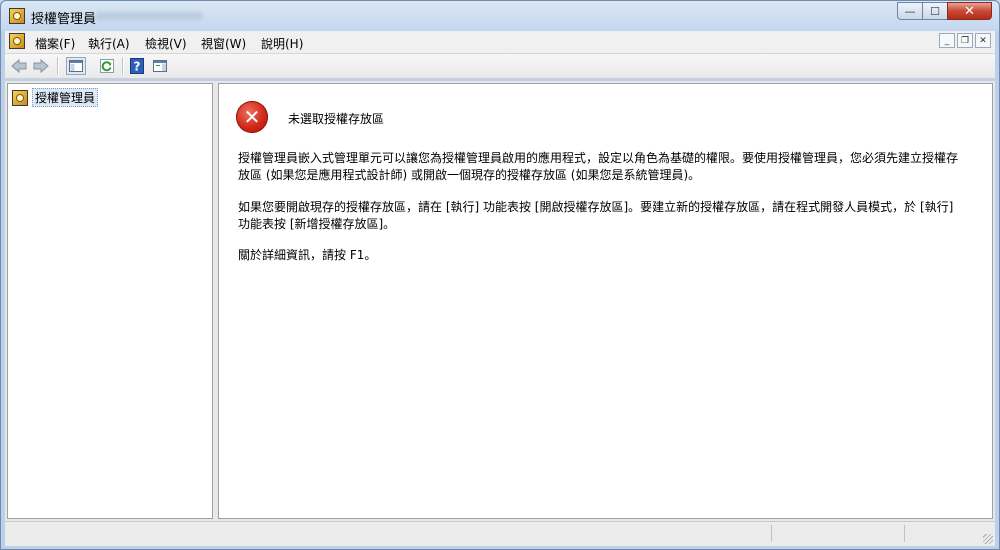 The height and width of the screenshot is (550, 1000). What do you see at coordinates (307, 255) in the screenshot?
I see `message-paragraph-3: 關於詳細資訊，請按 F1。` at bounding box center [307, 255].